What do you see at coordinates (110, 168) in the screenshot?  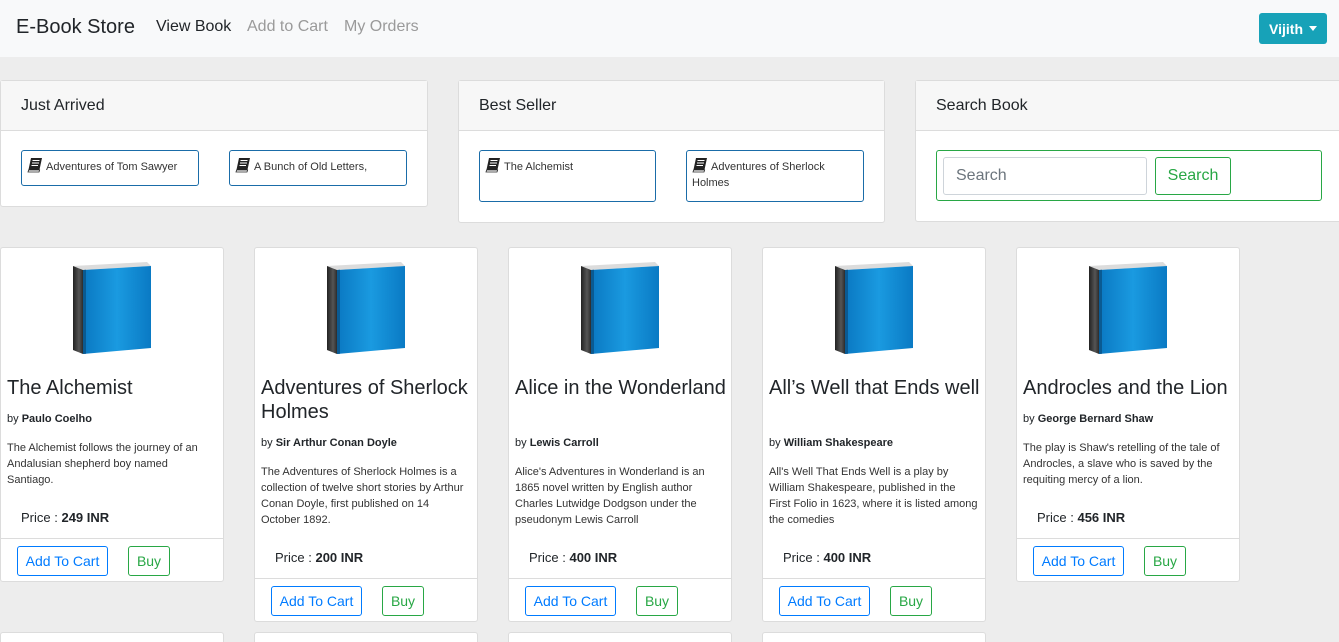 I see `just-arrived-item: Adventures of Tom Sawyer` at bounding box center [110, 168].